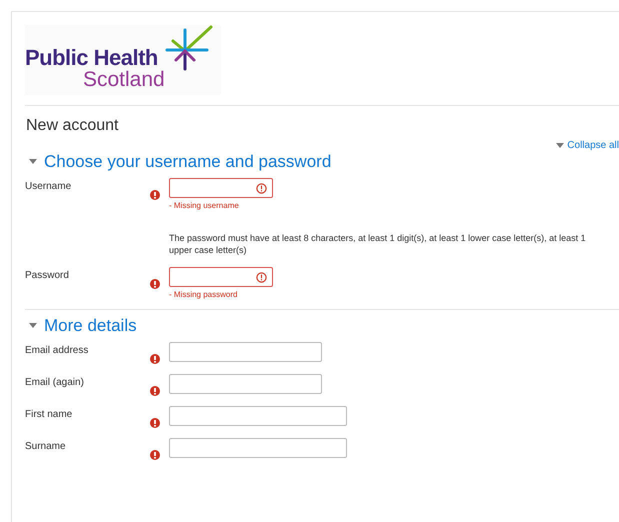 This screenshot has height=522, width=619. I want to click on field-label: Password, so click(47, 274).